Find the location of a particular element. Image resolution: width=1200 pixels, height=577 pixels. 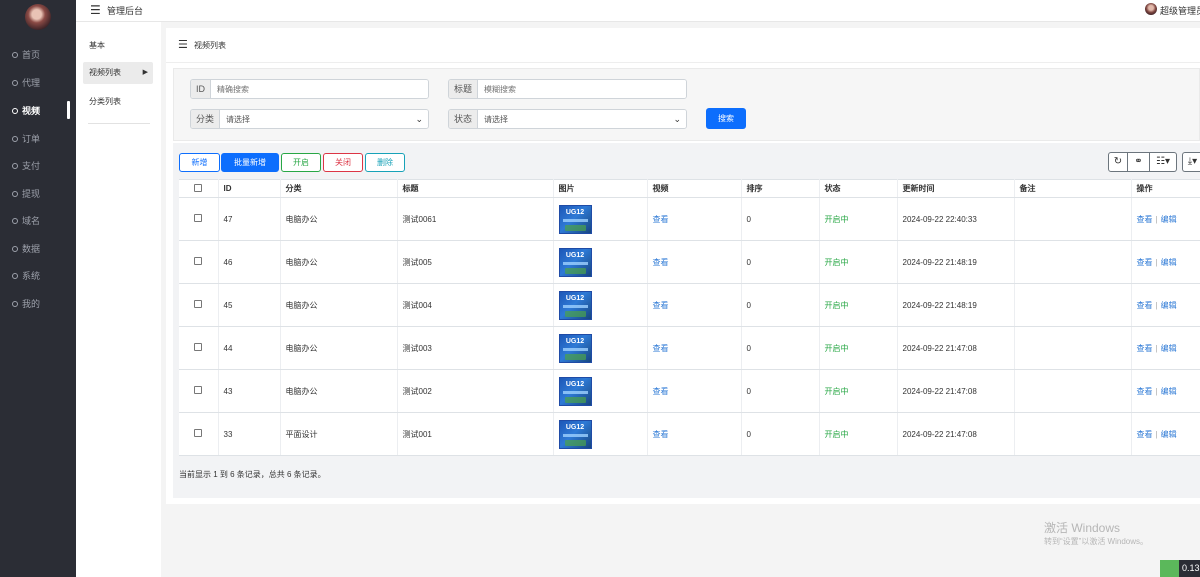

sidebar-item-label: 支付 is located at coordinates (31, 166).